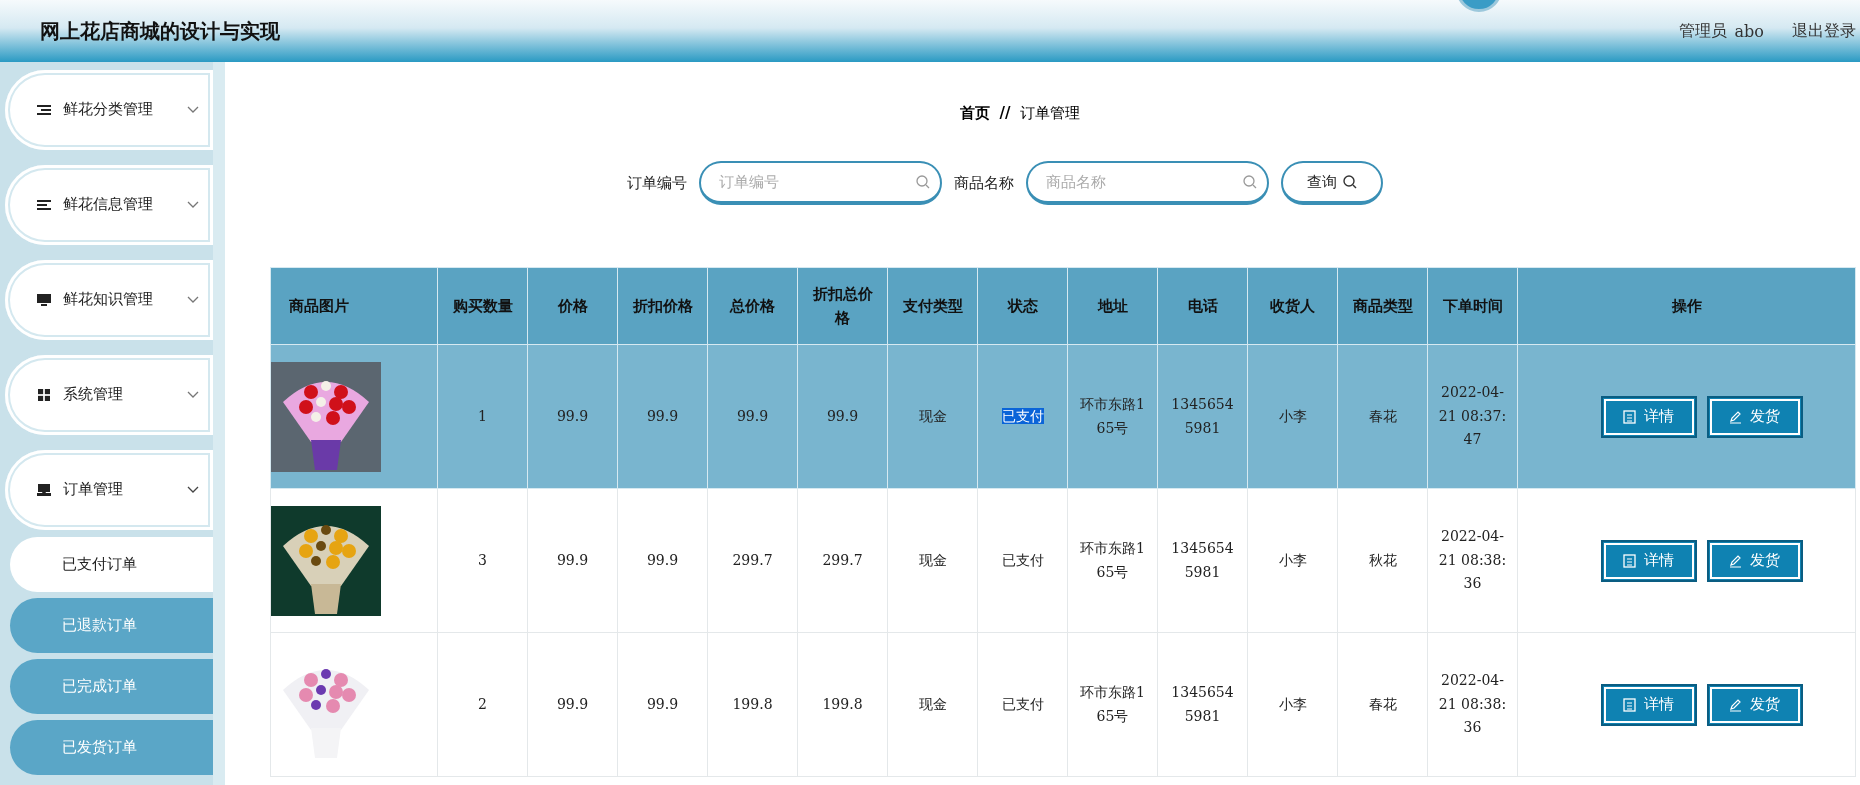 This screenshot has height=785, width=1860. What do you see at coordinates (662, 306) in the screenshot?
I see `column-header: 折扣价格` at bounding box center [662, 306].